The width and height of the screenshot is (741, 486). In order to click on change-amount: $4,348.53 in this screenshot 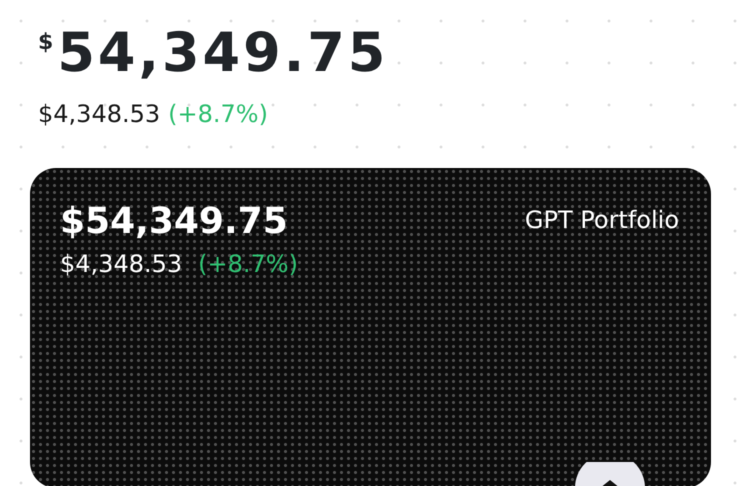, I will do `click(99, 114)`.